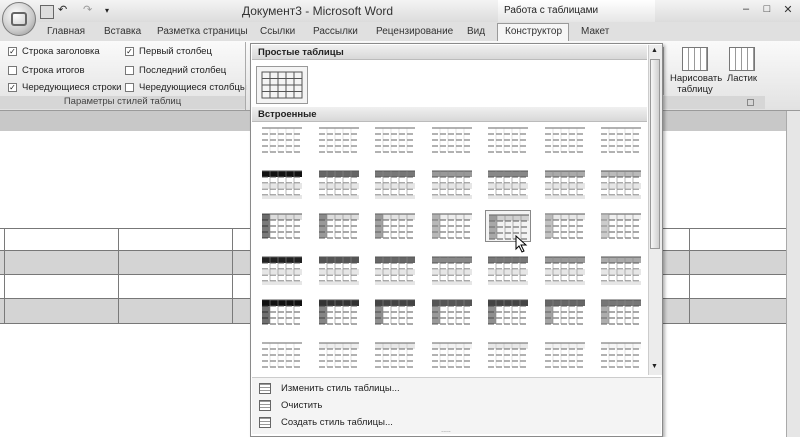 The height and width of the screenshot is (437, 800). Describe the element at coordinates (265, 422) in the screenshot. I see `table-new-icon` at that location.